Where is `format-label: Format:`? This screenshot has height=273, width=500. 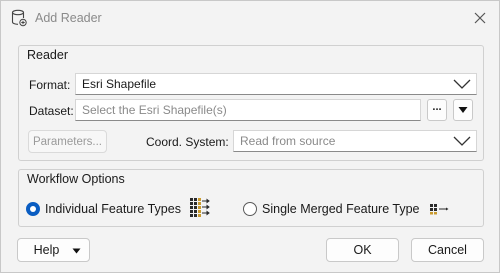
format-label: Format: is located at coordinates (50, 85).